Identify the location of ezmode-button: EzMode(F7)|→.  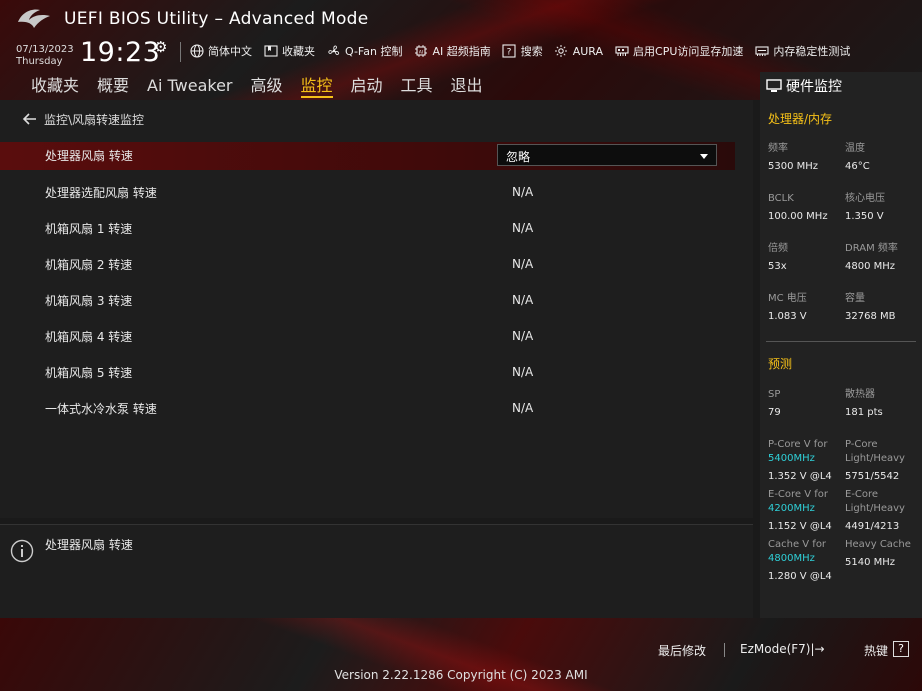
(782, 649).